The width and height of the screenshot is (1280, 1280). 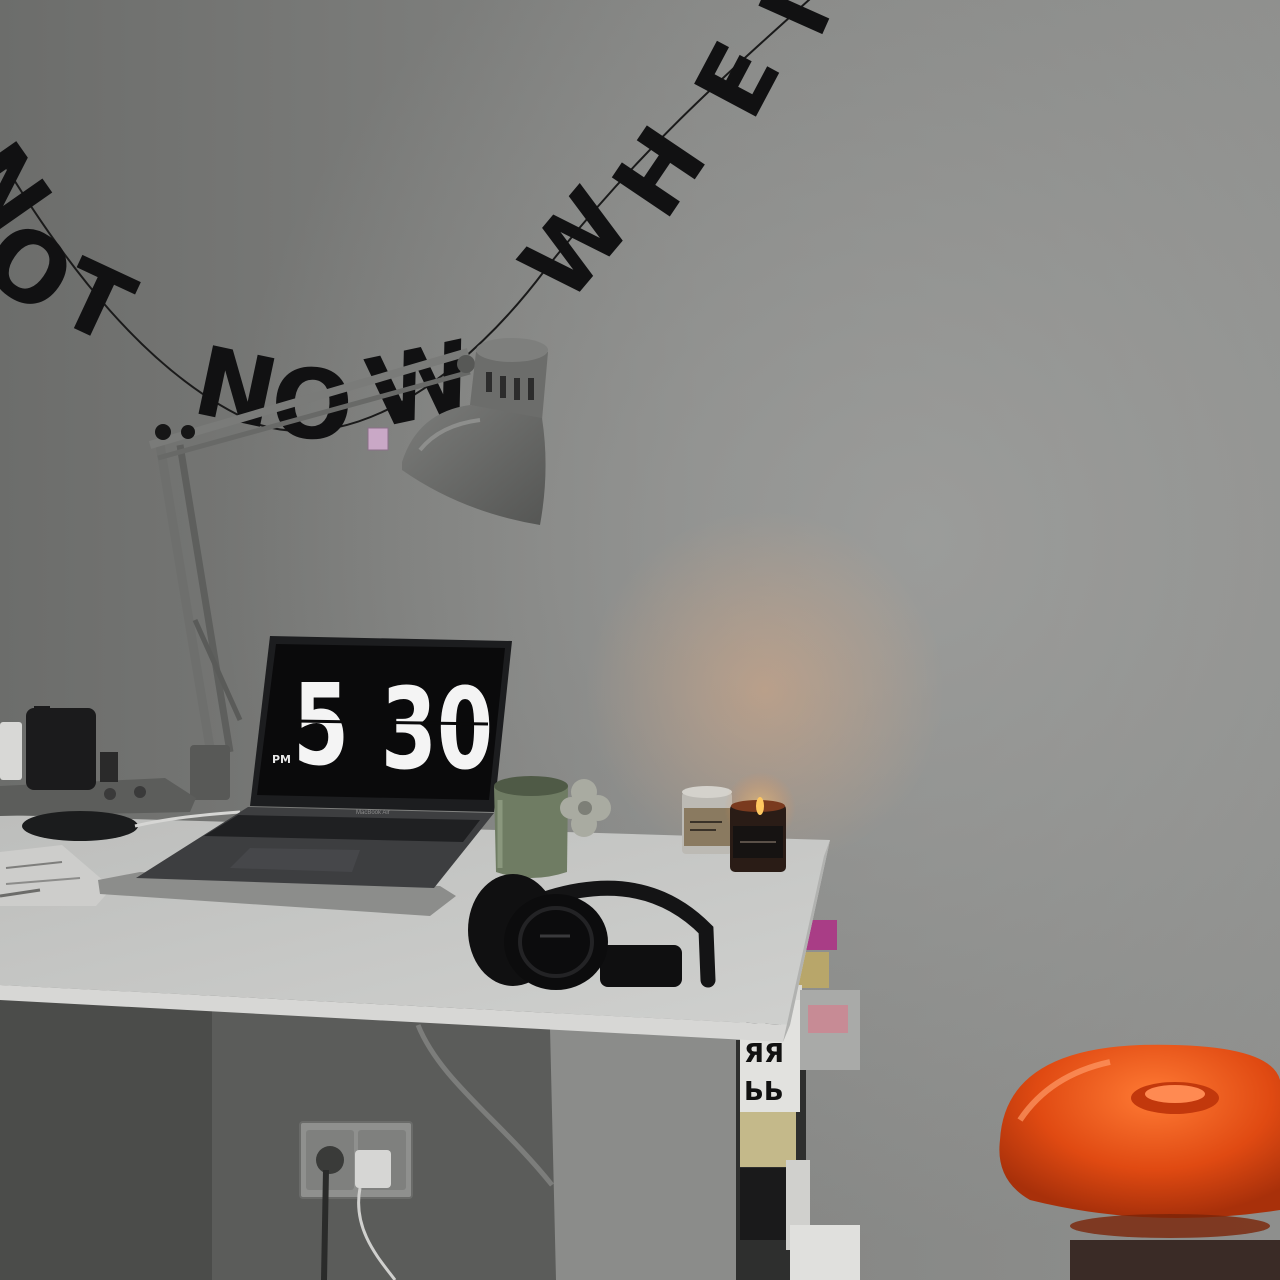 I want to click on clock-period: PM, so click(x=281, y=759).